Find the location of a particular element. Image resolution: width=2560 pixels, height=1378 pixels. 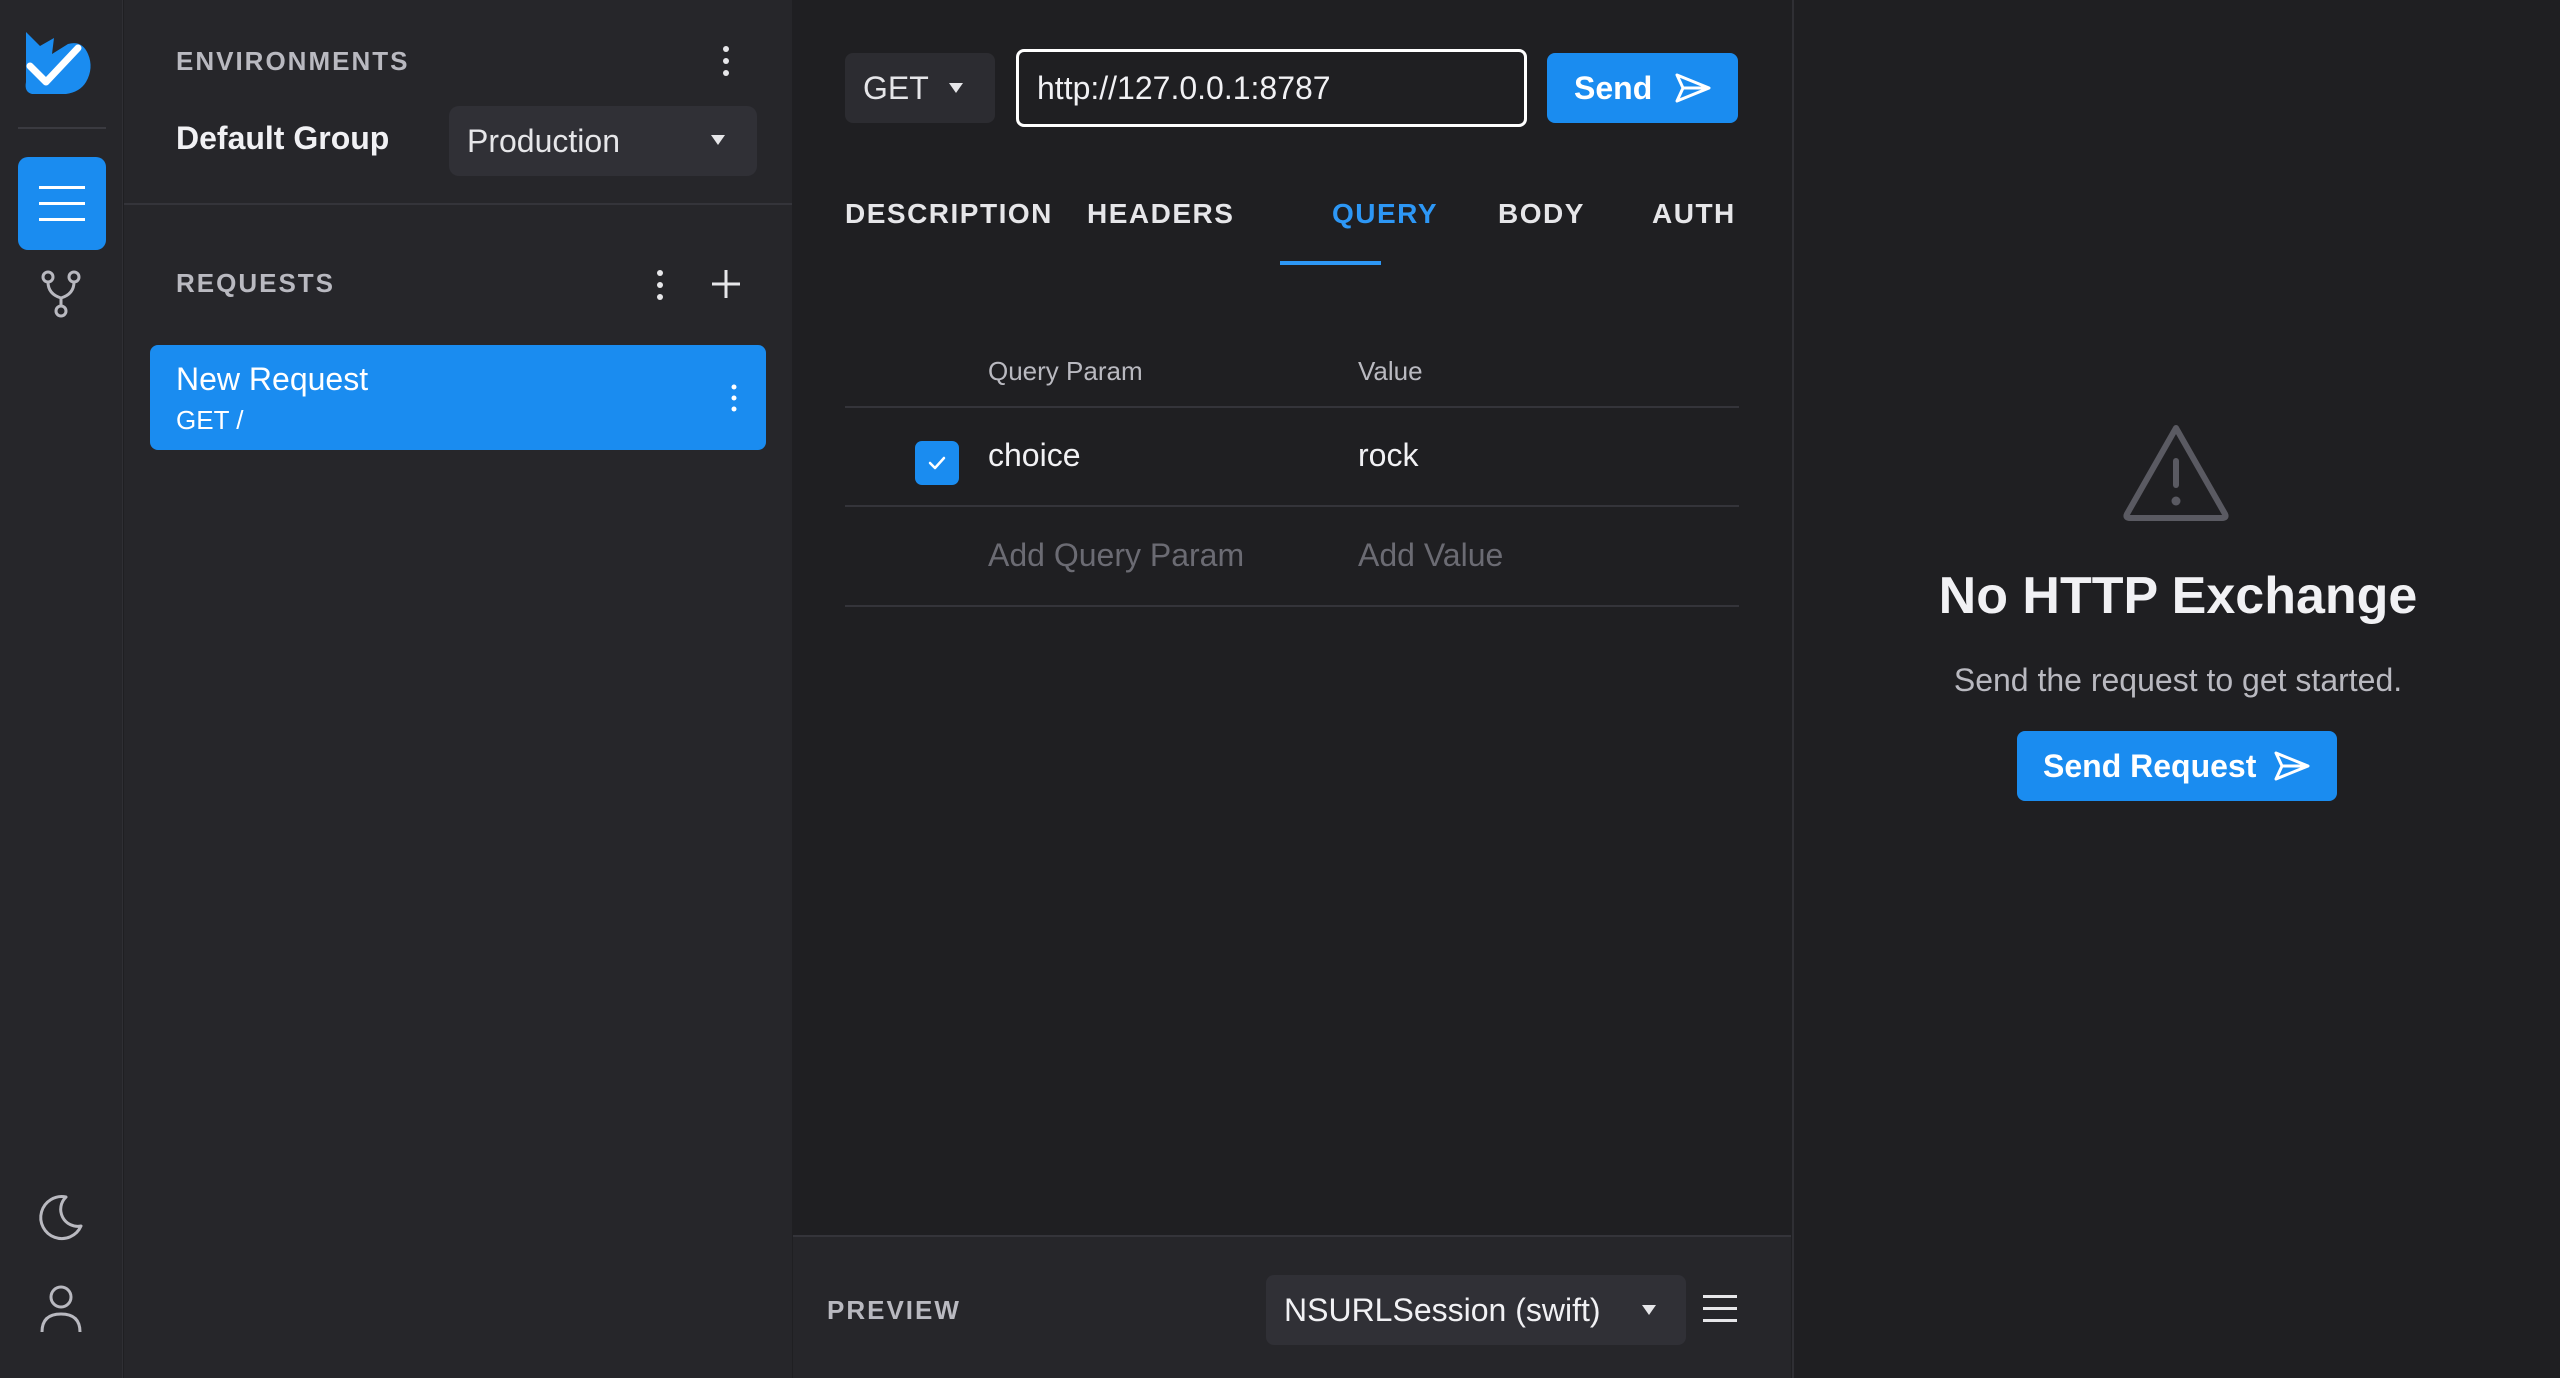

icon-rail is located at coordinates (61, 689).